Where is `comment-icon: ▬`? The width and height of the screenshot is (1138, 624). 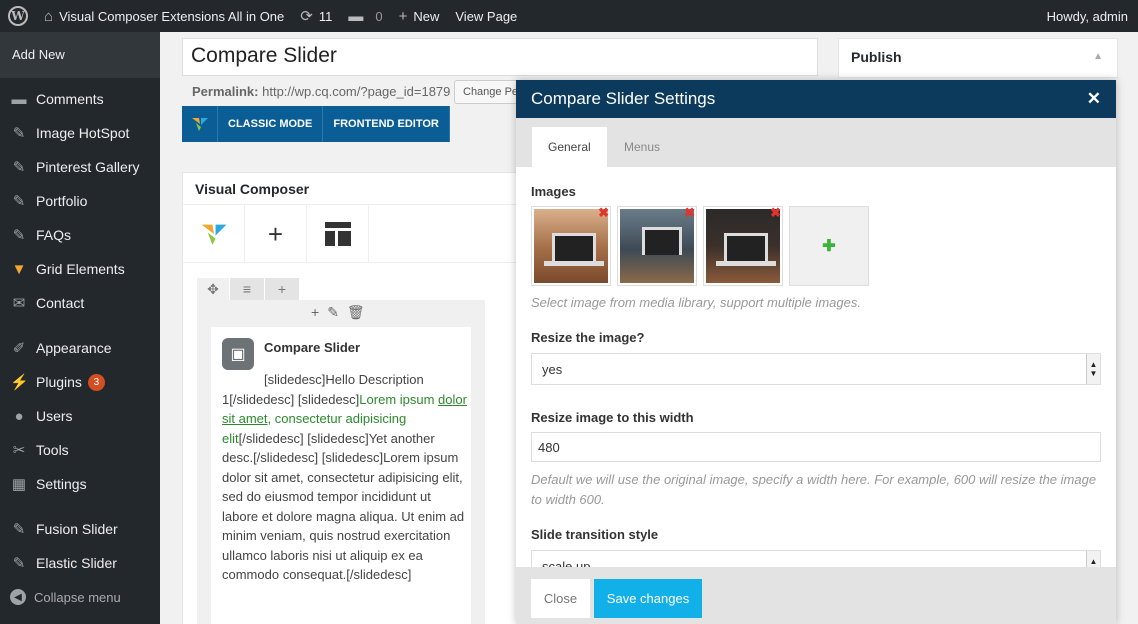
comment-icon: ▬ is located at coordinates (19, 99).